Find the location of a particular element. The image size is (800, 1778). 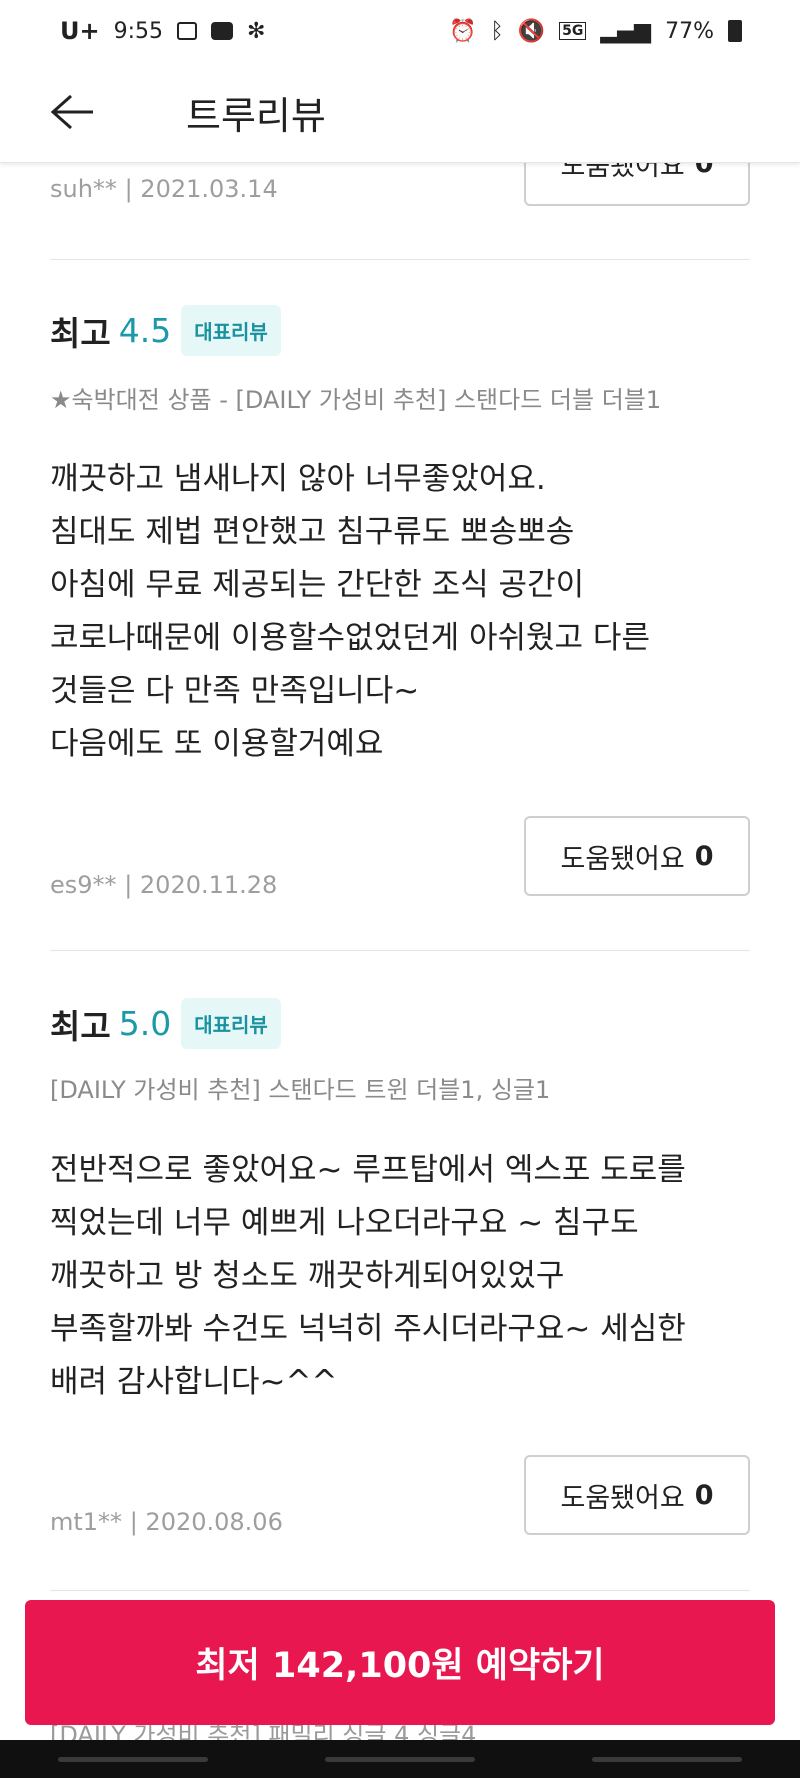

review-author: mt1** is located at coordinates (86, 1522).